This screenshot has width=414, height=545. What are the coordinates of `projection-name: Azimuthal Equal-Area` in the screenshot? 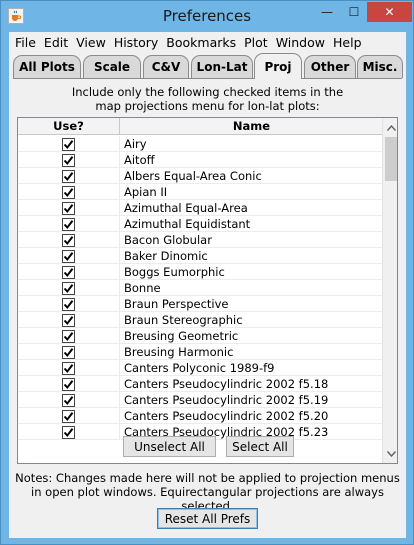 It's located at (186, 208).